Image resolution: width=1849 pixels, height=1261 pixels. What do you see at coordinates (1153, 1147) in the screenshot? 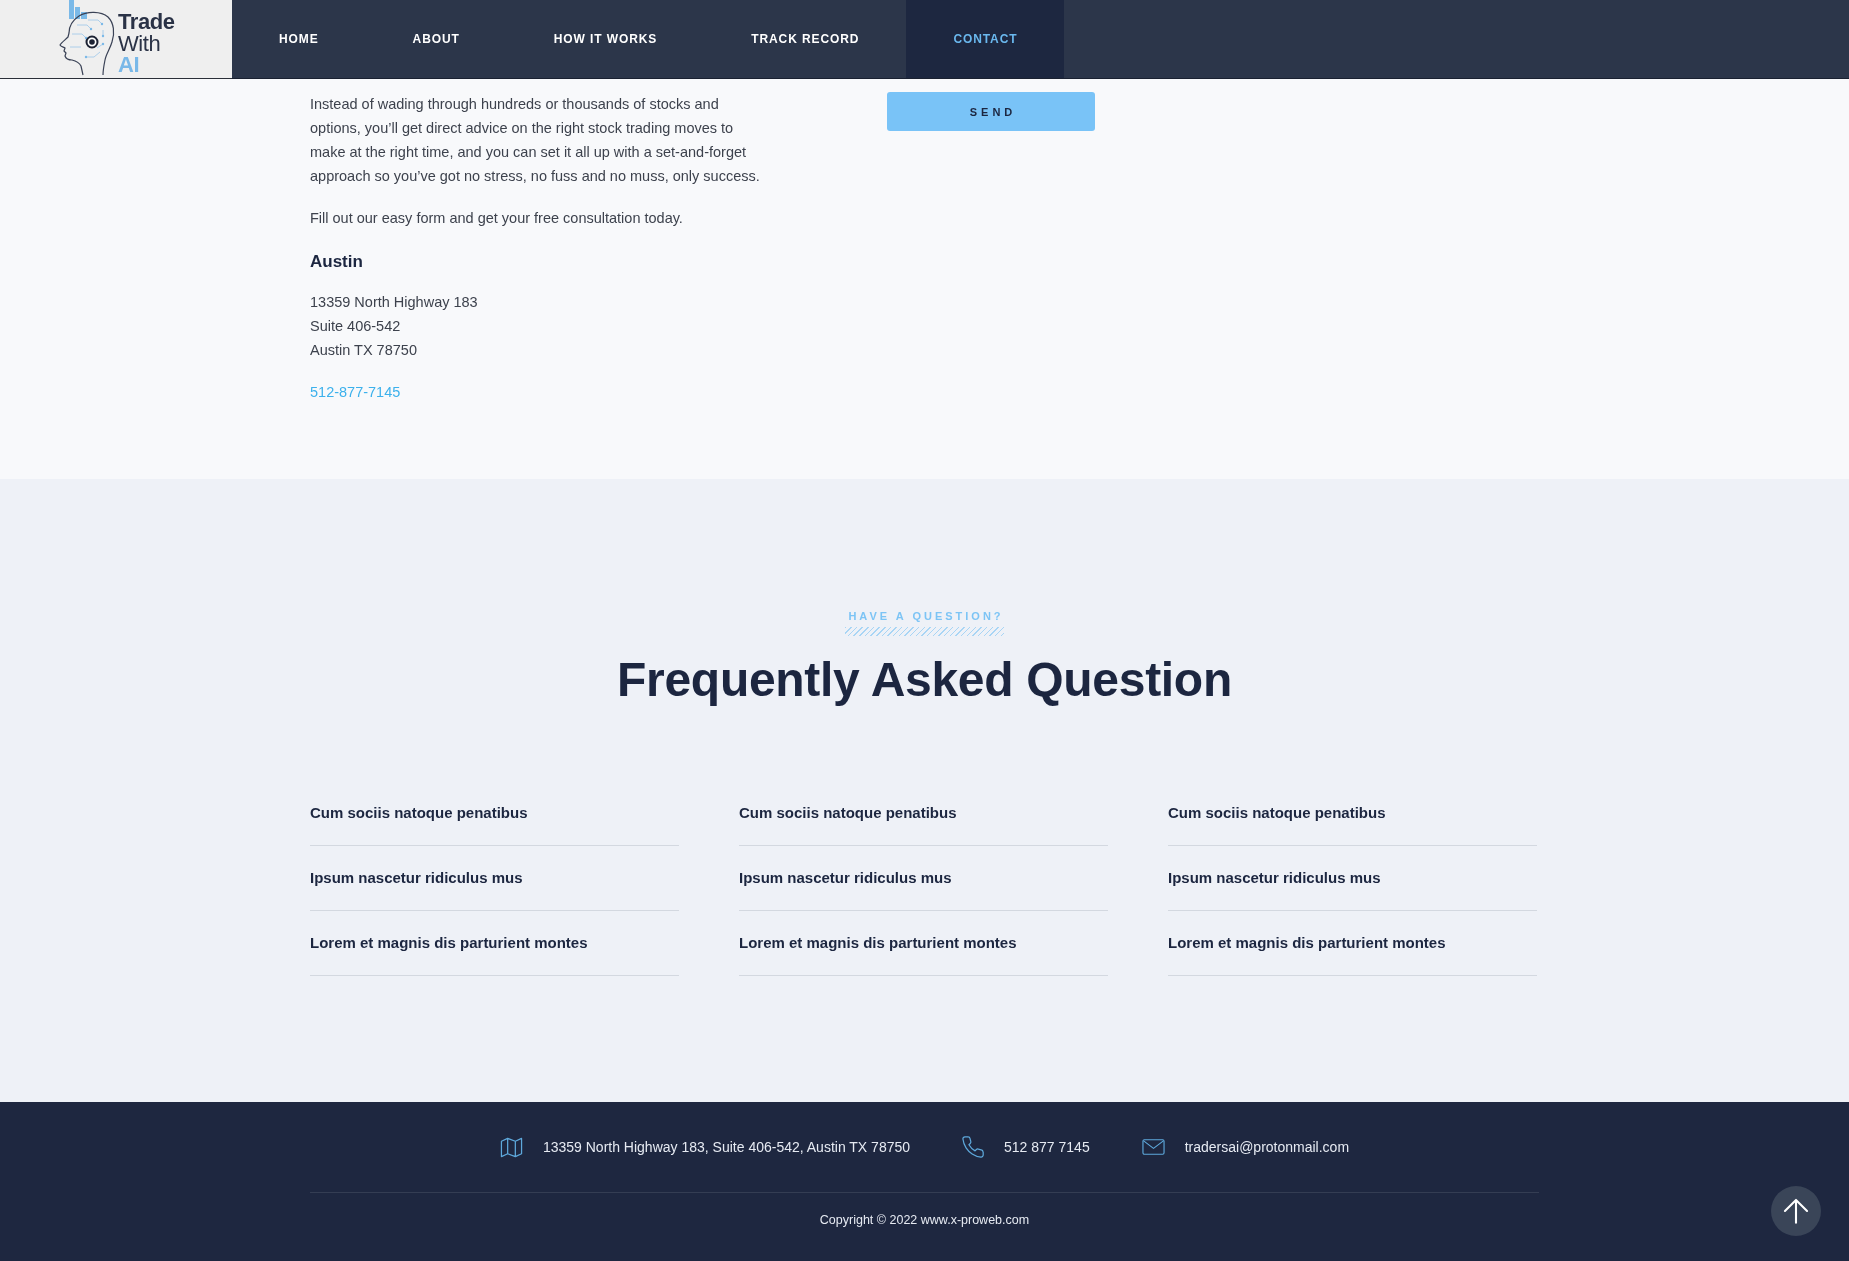
I see `envelope-icon` at bounding box center [1153, 1147].